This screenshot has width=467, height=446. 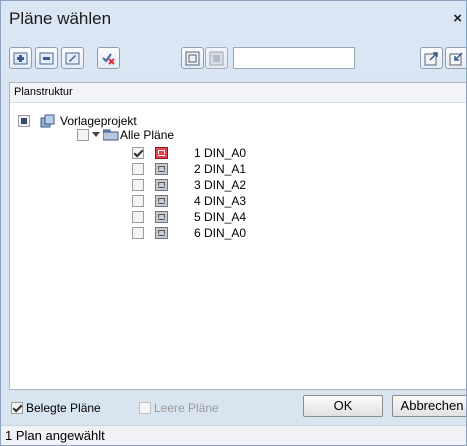 What do you see at coordinates (238, 93) in the screenshot?
I see `panel-header: Planstruktur` at bounding box center [238, 93].